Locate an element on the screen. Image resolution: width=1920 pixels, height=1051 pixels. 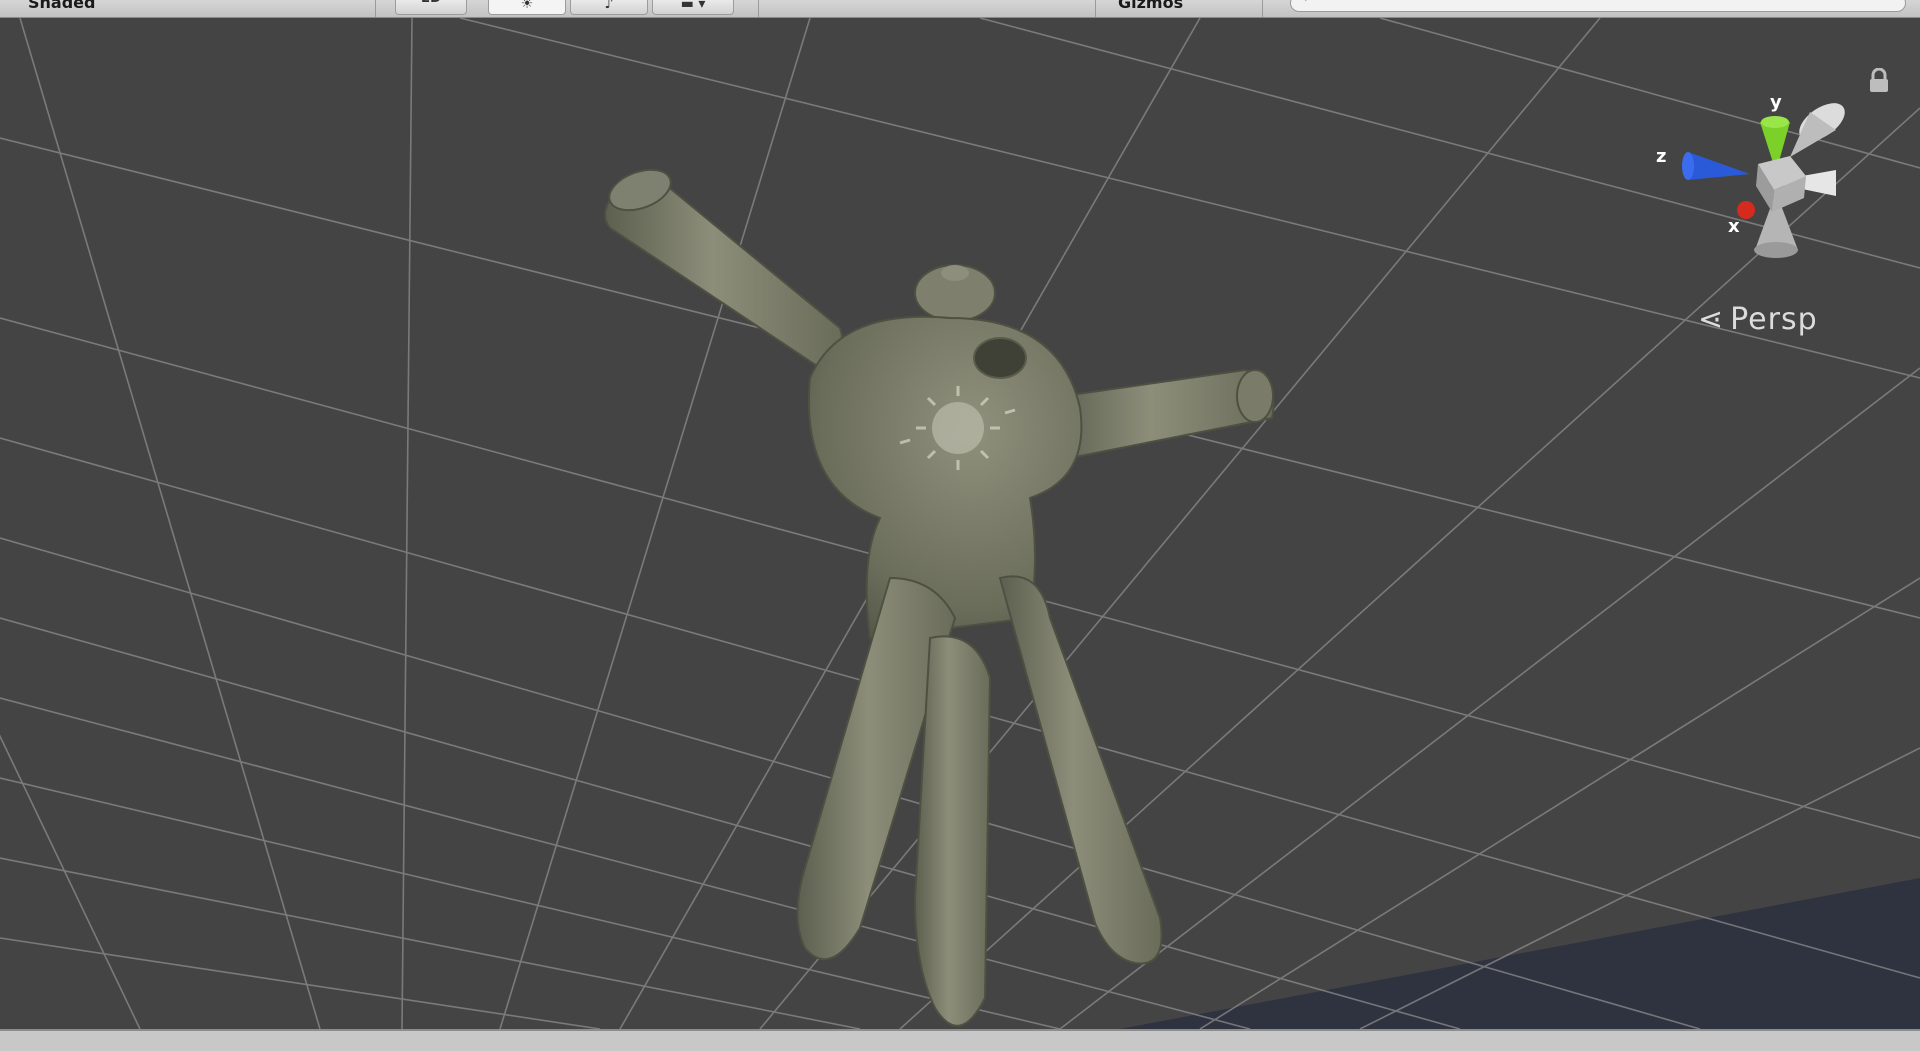
gizmos-dropdown: Gizmos is located at coordinates (1150, 7).